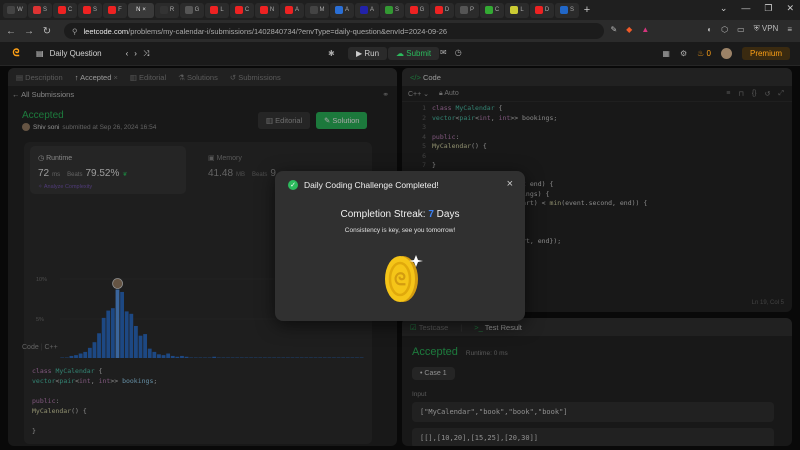 This screenshot has width=800, height=450. Describe the element at coordinates (724, 8) in the screenshot. I see `tab-search-icon: ⌄` at that location.